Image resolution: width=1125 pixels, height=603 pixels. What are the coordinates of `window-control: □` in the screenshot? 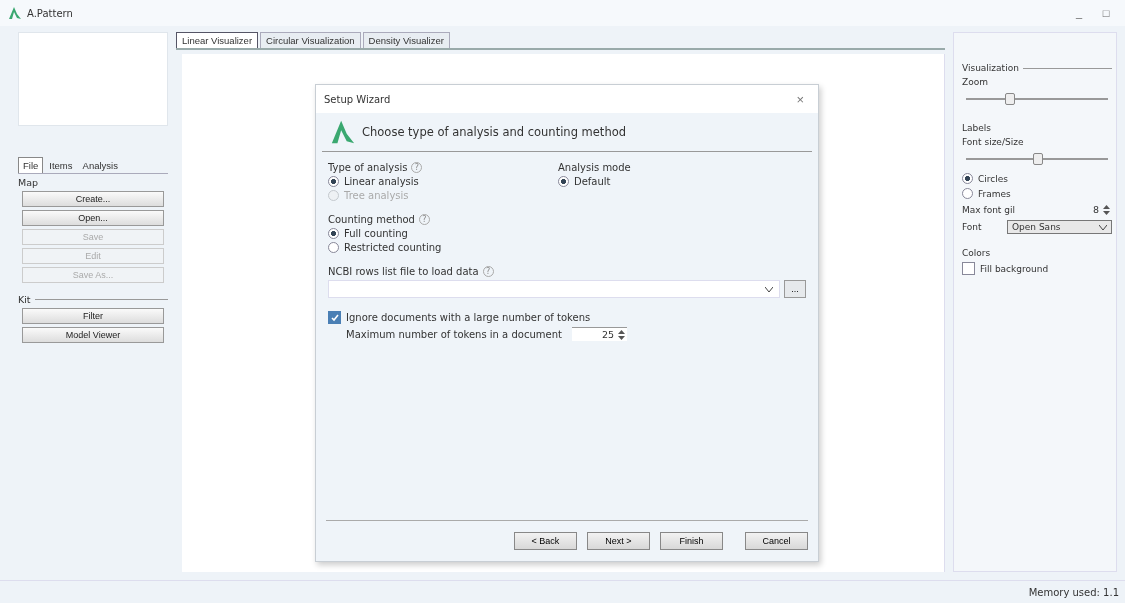 It's located at (1106, 13).